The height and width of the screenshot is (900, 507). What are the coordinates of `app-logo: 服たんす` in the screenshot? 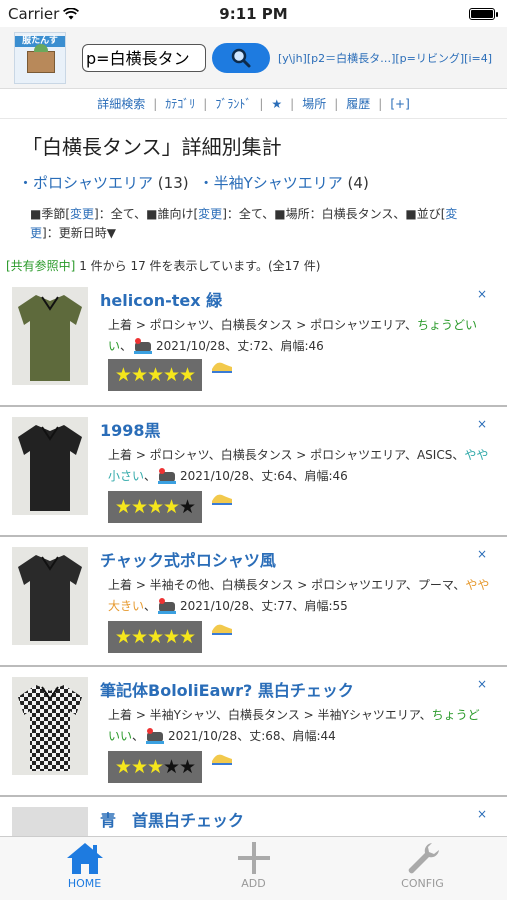 It's located at (40, 57).